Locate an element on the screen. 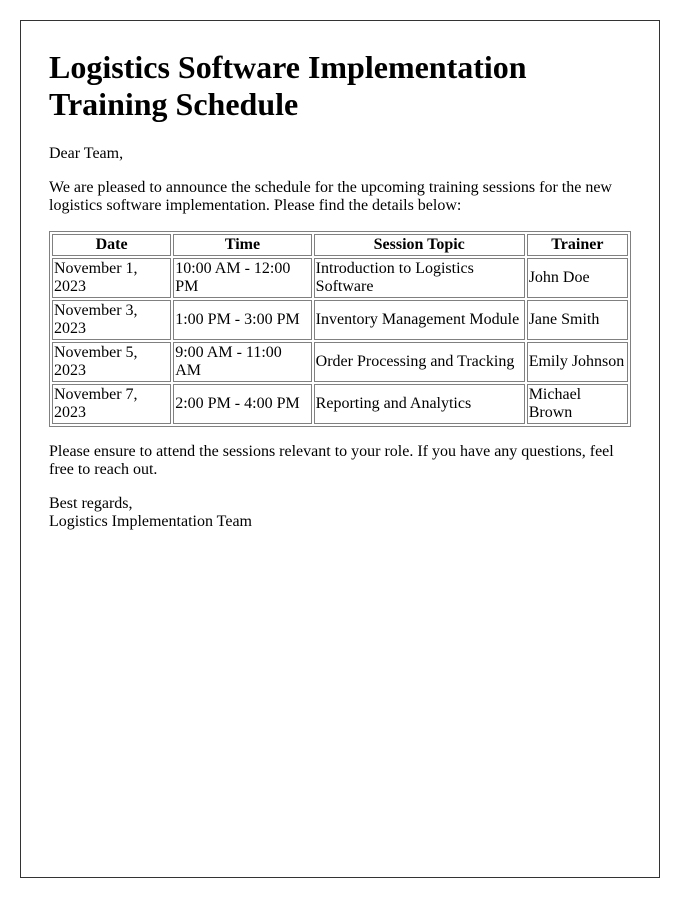 The image size is (700, 900). cell-time: 9:00 AM - 11:00 AM is located at coordinates (242, 362).